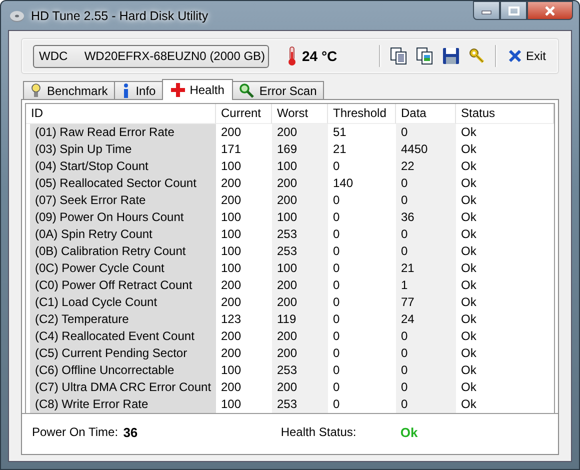  What do you see at coordinates (123, 404) in the screenshot?
I see `table-cell: (C8) Write Error Rate` at bounding box center [123, 404].